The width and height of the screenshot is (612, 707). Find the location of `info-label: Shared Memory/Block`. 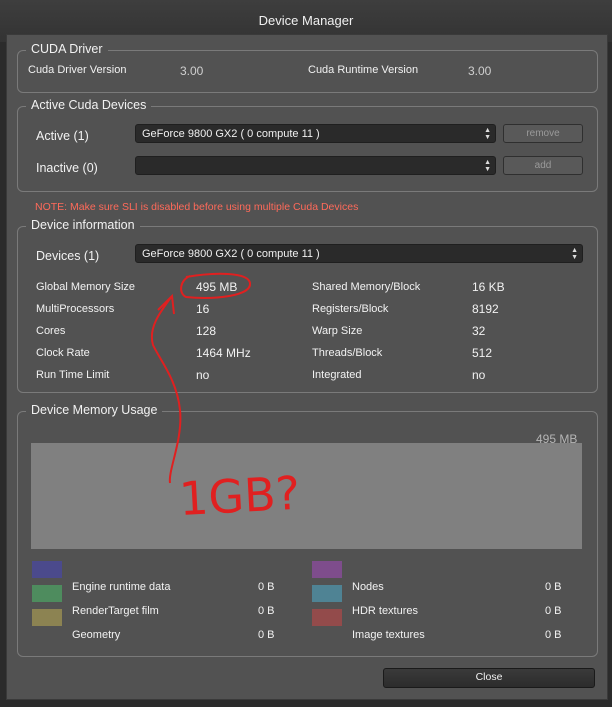

info-label: Shared Memory/Block is located at coordinates (366, 287).